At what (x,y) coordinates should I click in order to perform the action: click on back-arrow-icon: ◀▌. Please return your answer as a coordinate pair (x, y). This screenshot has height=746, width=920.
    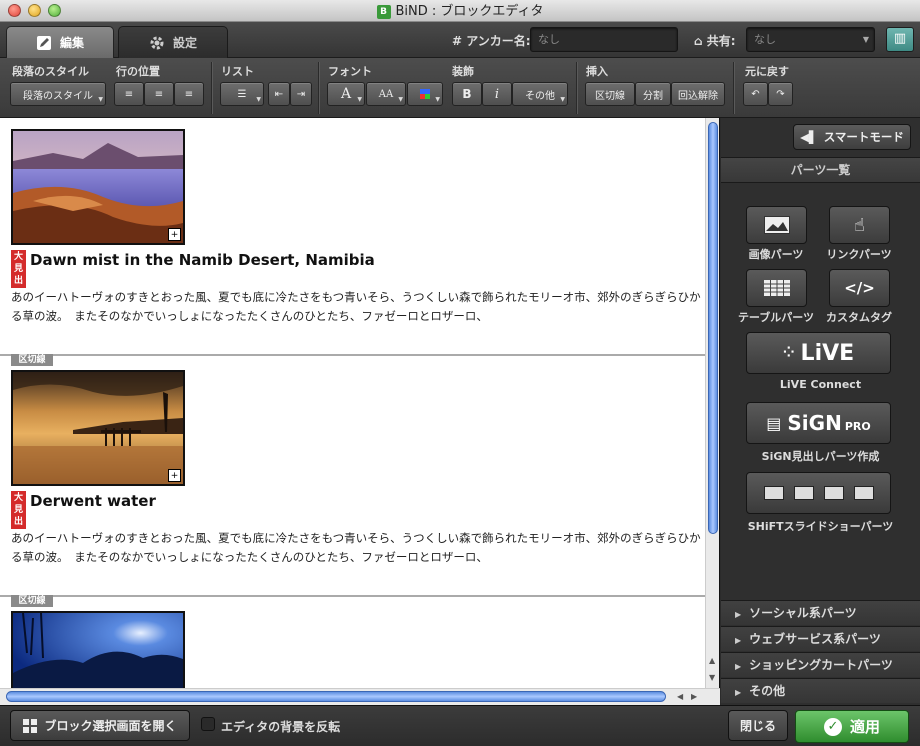
    Looking at the image, I should click on (809, 137).